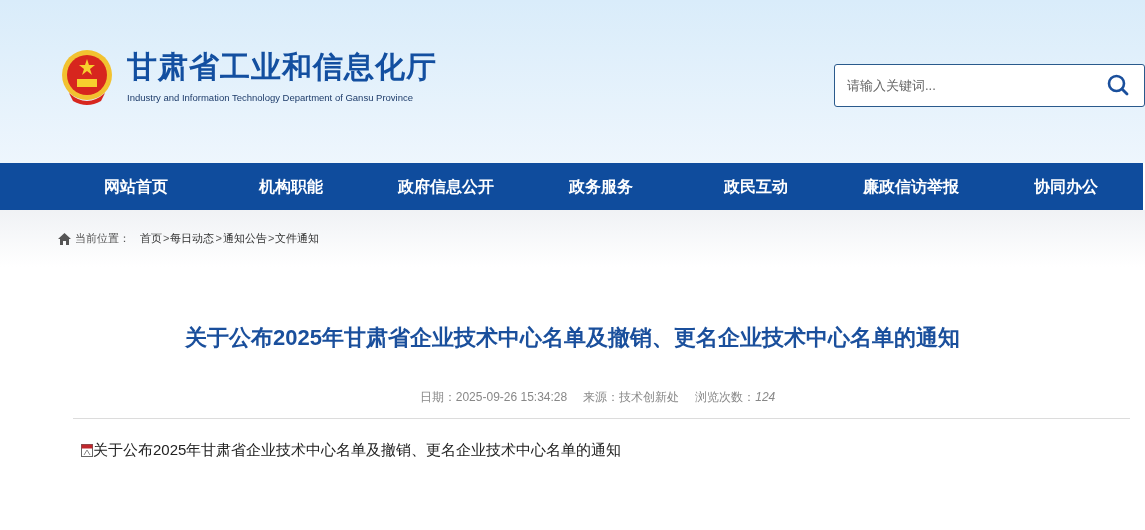  Describe the element at coordinates (290, 186) in the screenshot. I see `nav-link: 机构职能` at that location.